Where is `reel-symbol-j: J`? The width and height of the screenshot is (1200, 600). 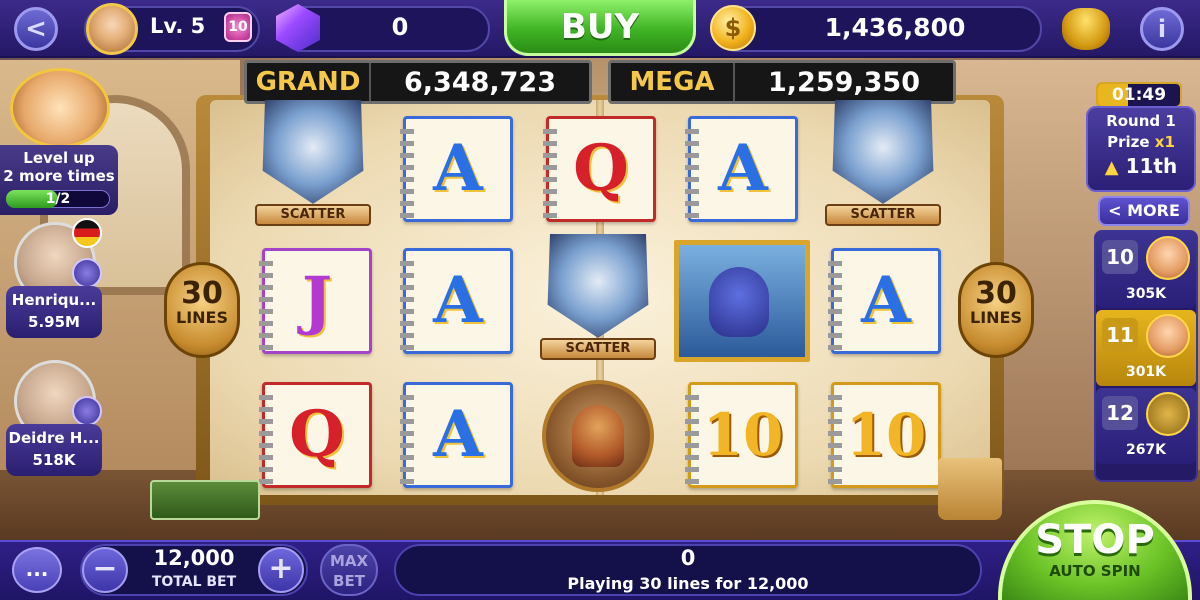
reel-symbol-j: J is located at coordinates (315, 301).